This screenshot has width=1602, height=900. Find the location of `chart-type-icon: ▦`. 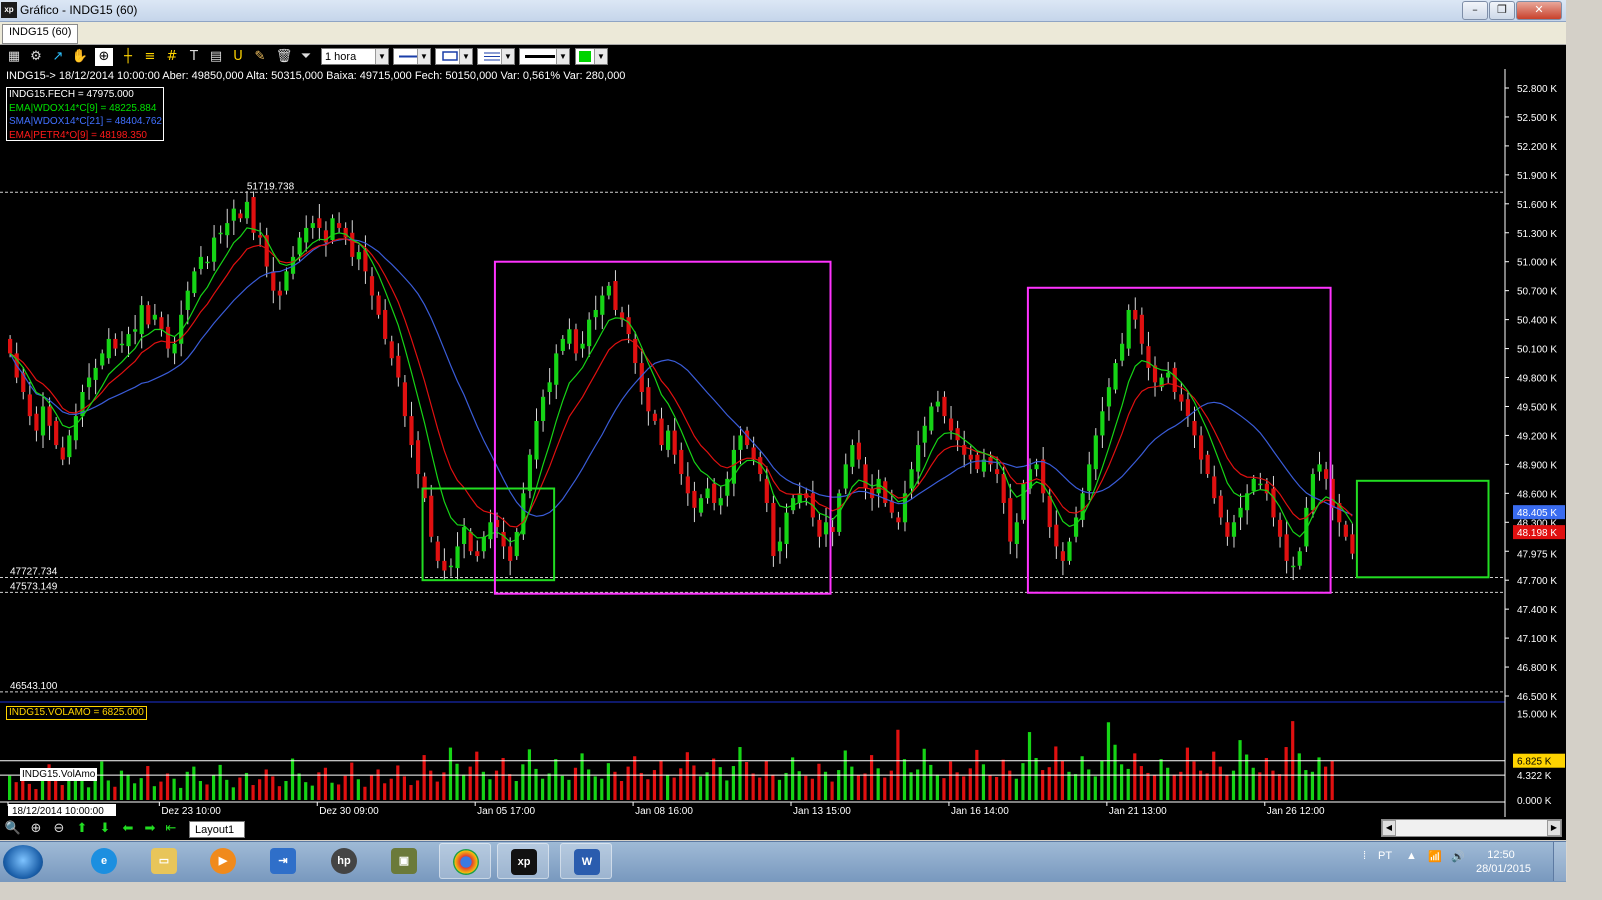

chart-type-icon: ▦ is located at coordinates (14, 57).